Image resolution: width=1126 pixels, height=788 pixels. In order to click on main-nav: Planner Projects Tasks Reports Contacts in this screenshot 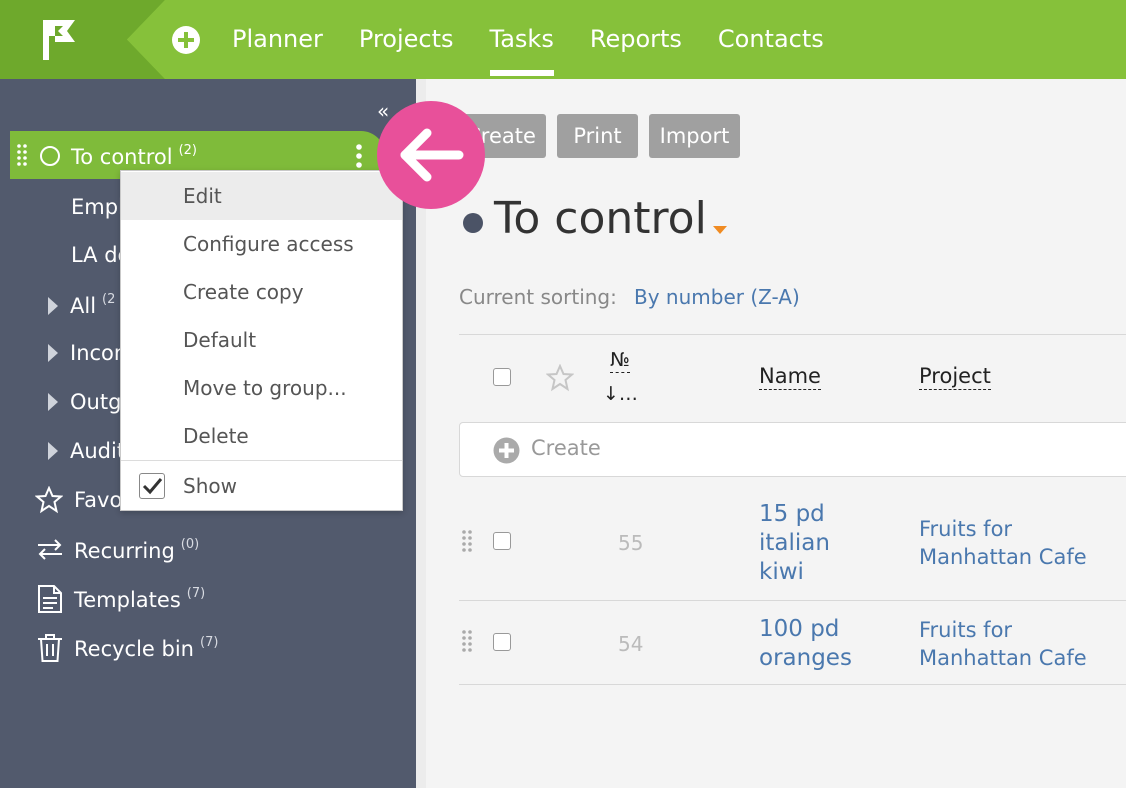, I will do `click(515, 39)`.